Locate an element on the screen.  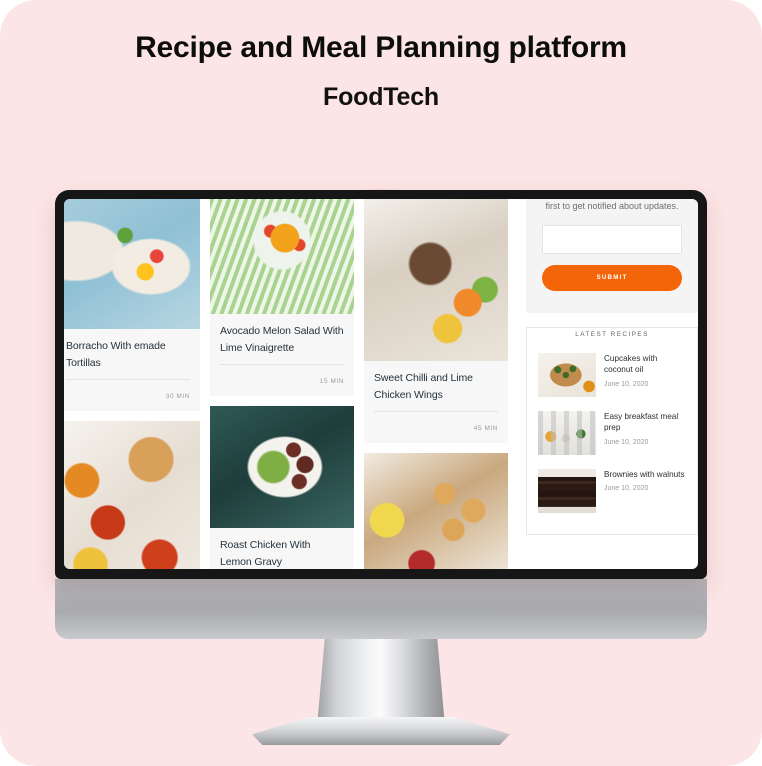
newsletter-email-input is located at coordinates (612, 239).